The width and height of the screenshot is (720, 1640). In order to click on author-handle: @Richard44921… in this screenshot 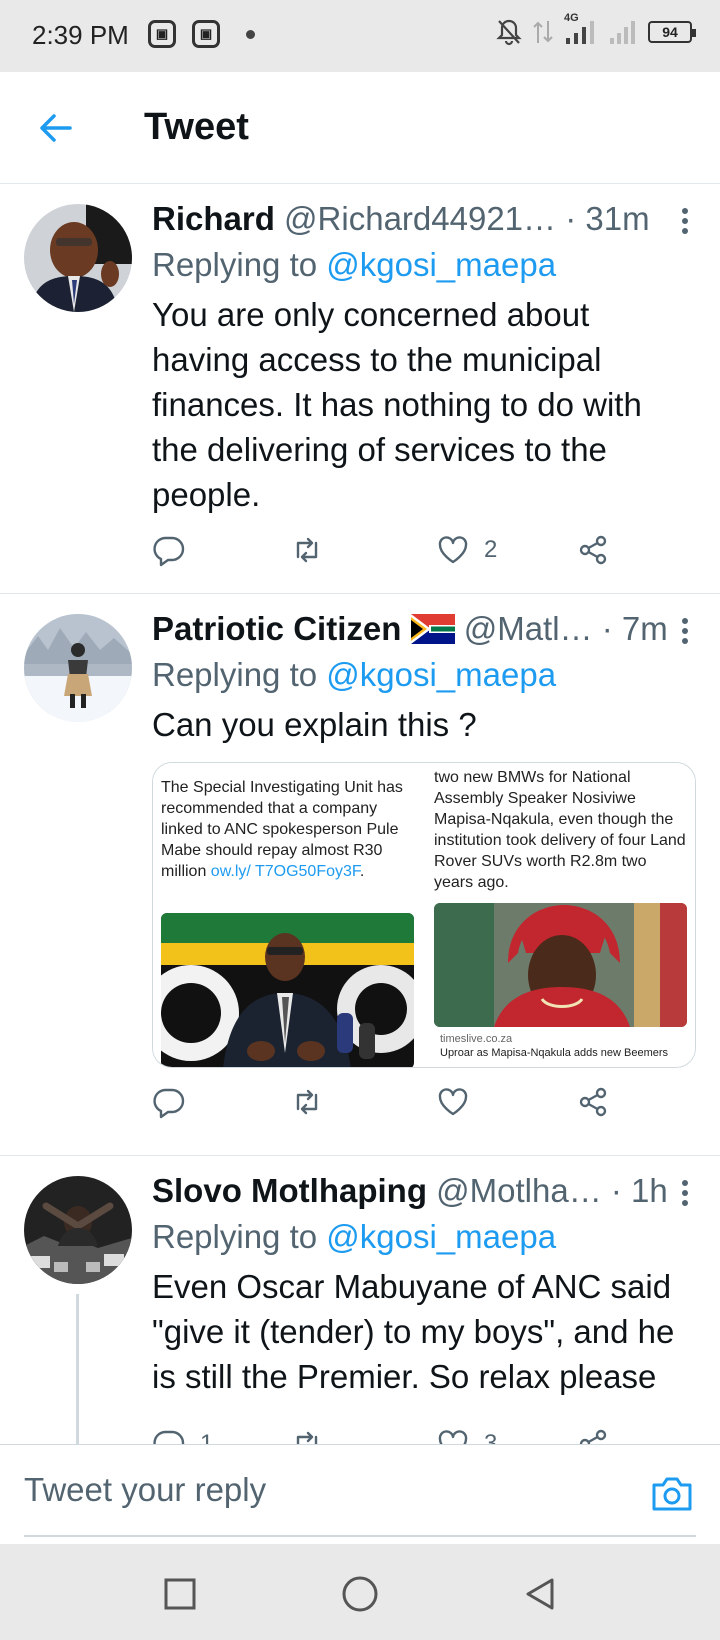, I will do `click(420, 218)`.